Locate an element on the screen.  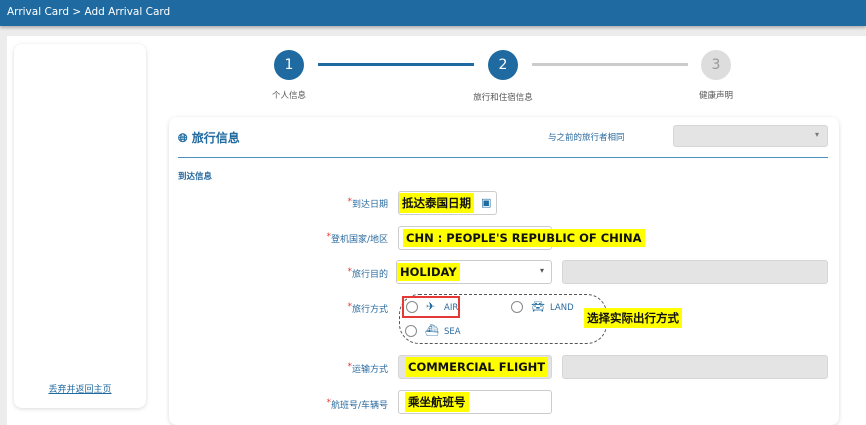
flight-no-value: 乘坐航班号 is located at coordinates (437, 402).